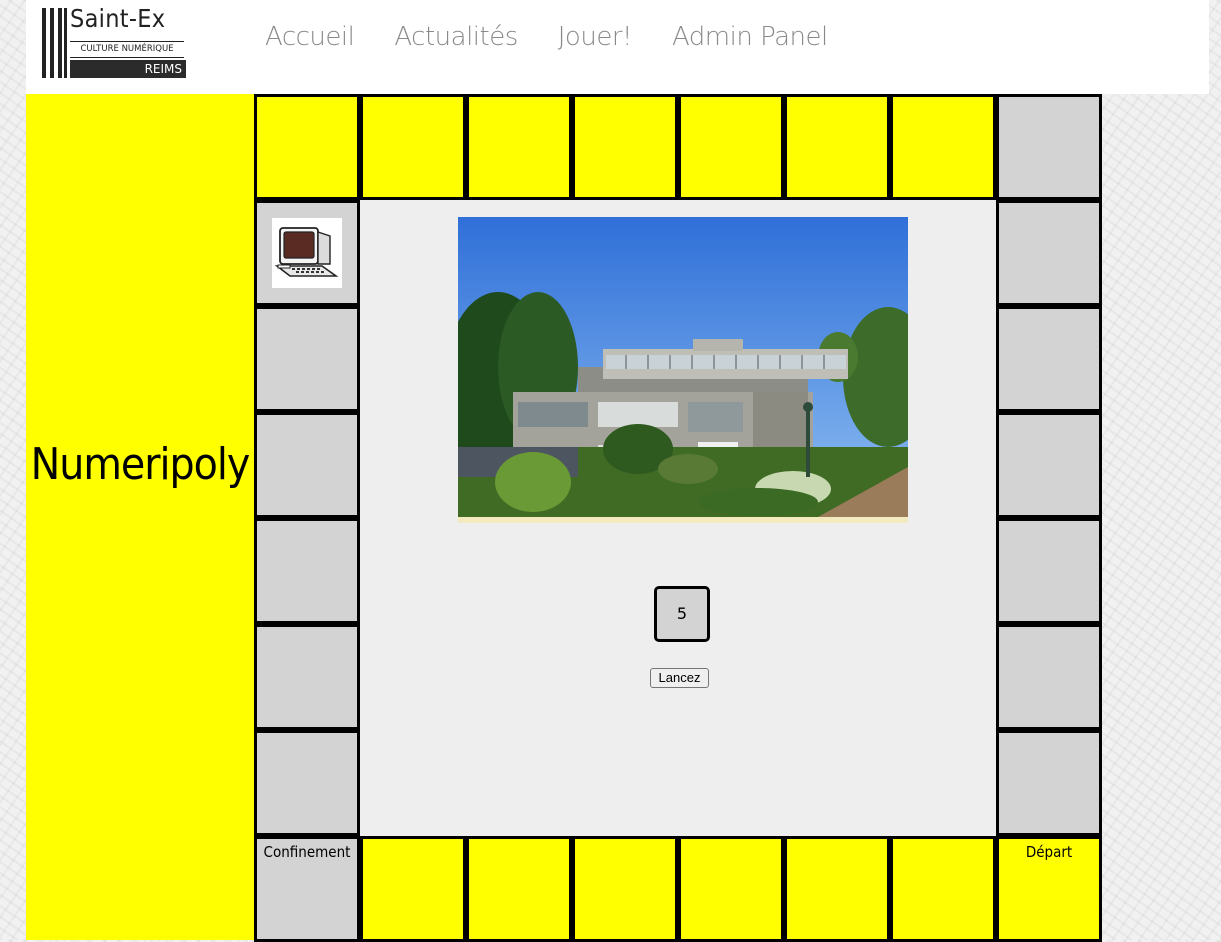 The width and height of the screenshot is (1221, 942). I want to click on confinement-label: Confinement, so click(307, 852).